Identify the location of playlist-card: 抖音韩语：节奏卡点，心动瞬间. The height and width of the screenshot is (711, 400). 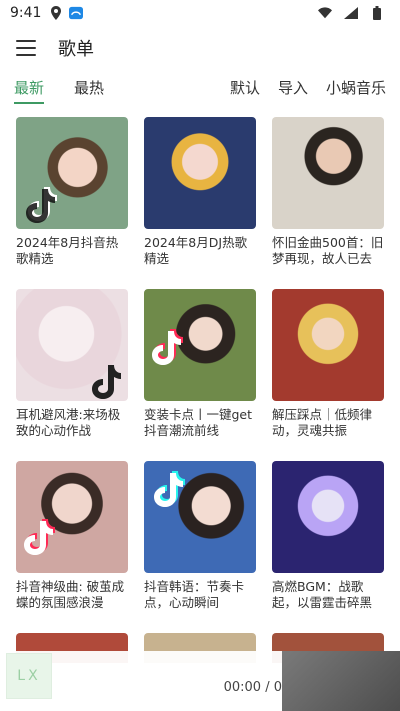
(200, 540).